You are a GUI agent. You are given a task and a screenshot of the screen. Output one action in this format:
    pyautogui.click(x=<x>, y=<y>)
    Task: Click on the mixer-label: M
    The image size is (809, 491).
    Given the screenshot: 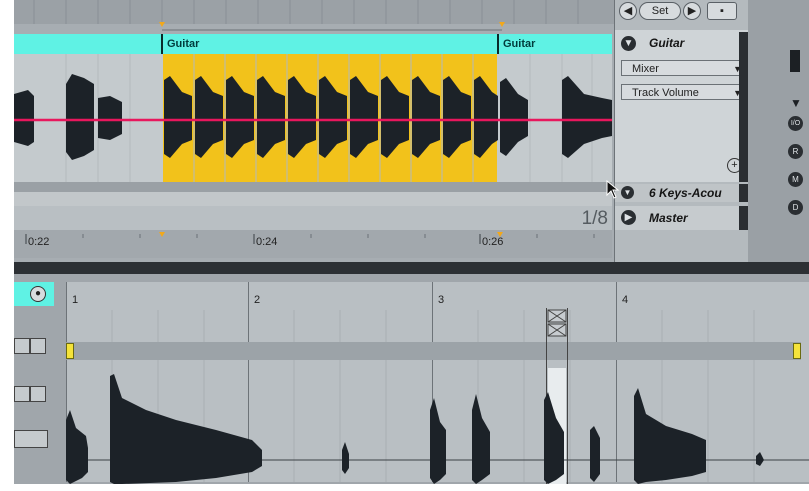 What is the action you would take?
    pyautogui.click(x=795, y=179)
    